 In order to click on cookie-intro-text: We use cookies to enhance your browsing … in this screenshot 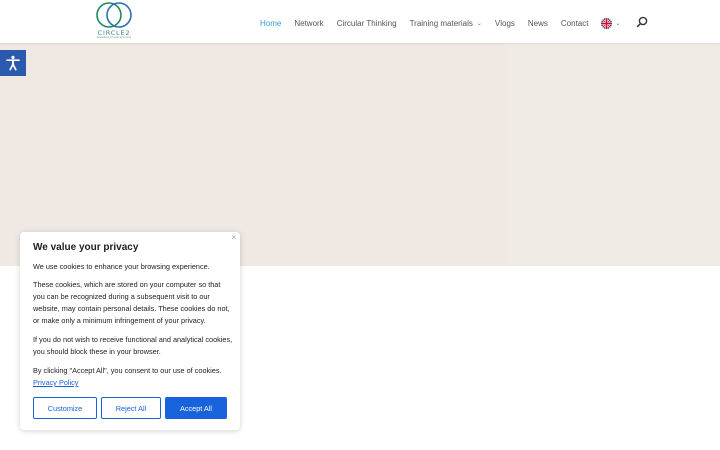, I will do `click(121, 266)`.